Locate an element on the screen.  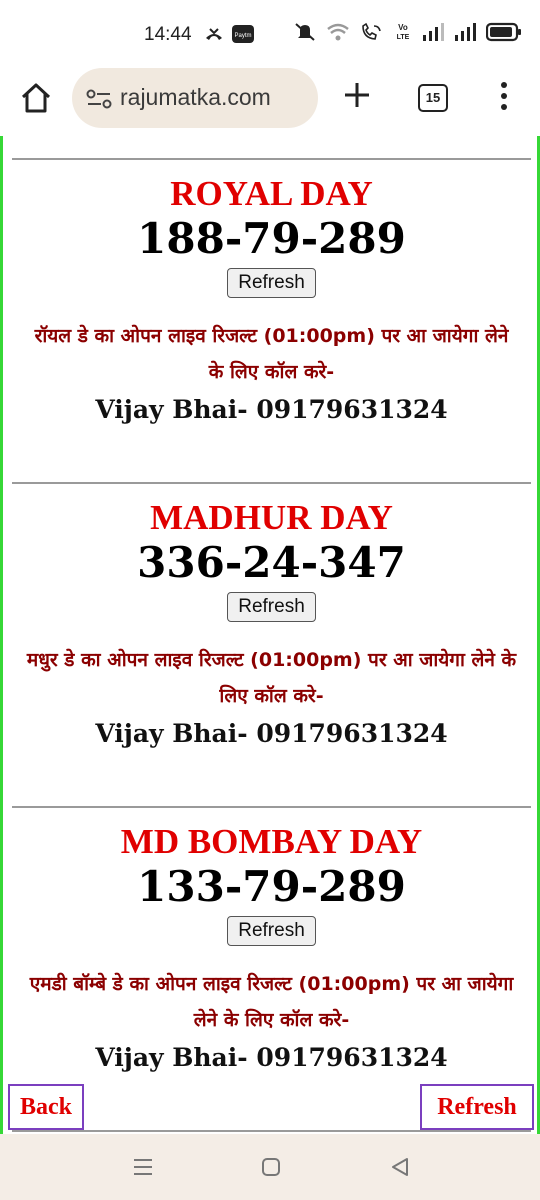
market-title: MADHUR DAY is located at coordinates (271, 517).